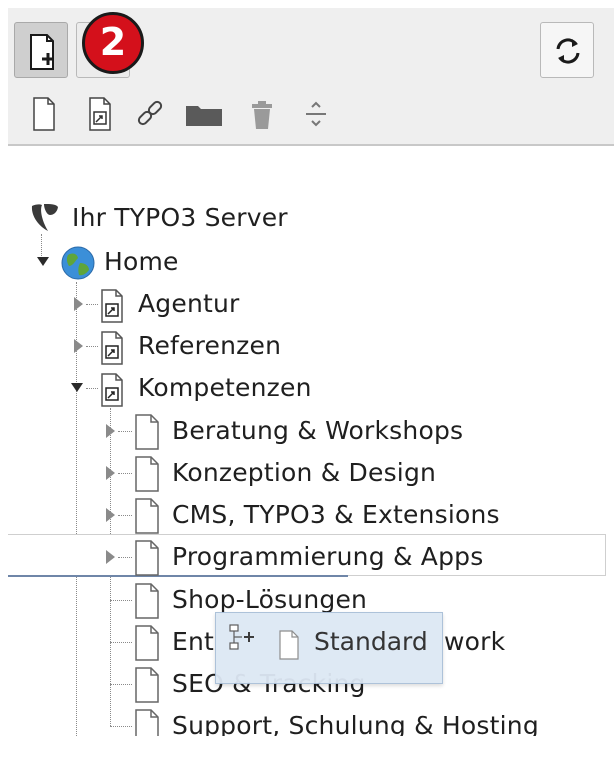  Describe the element at coordinates (307, 346) in the screenshot. I see `tree-item-referenzen: Referenzen` at that location.